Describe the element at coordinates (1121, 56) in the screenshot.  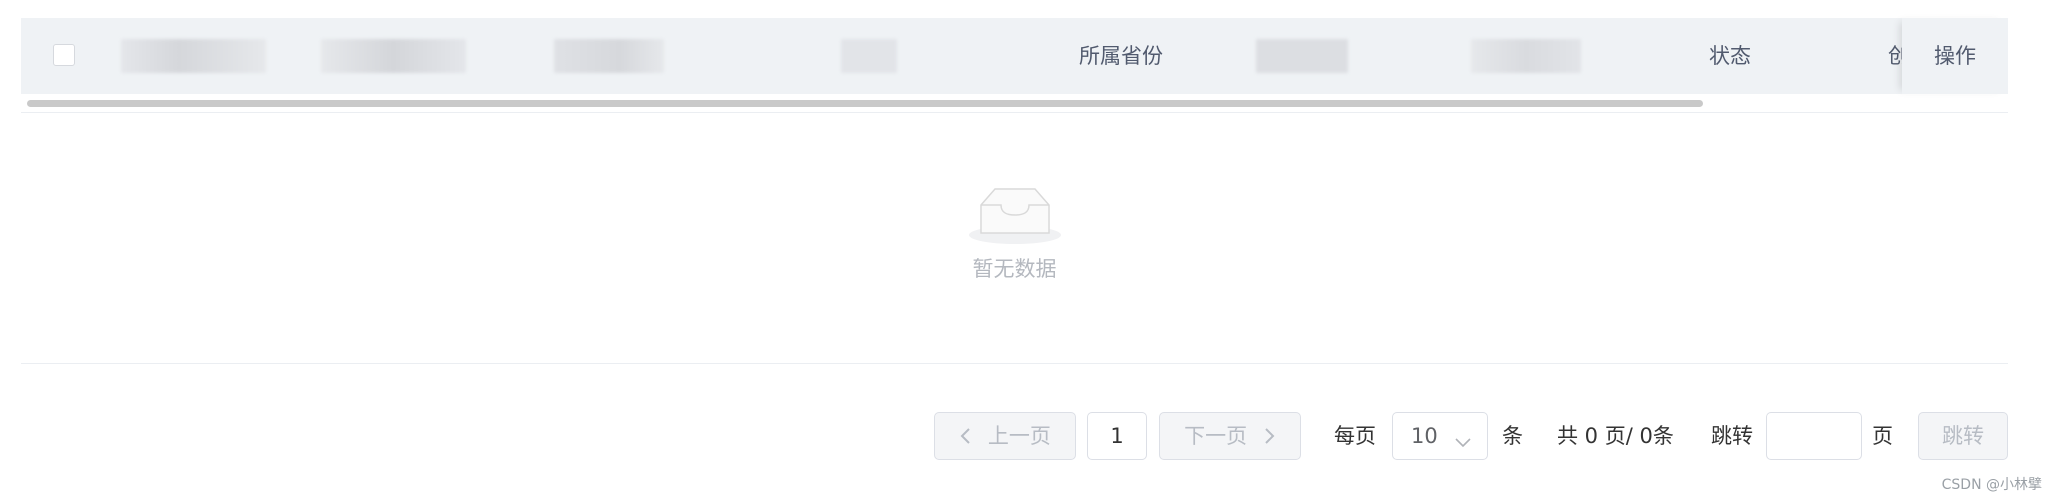
I see `column-province: 所属省份` at that location.